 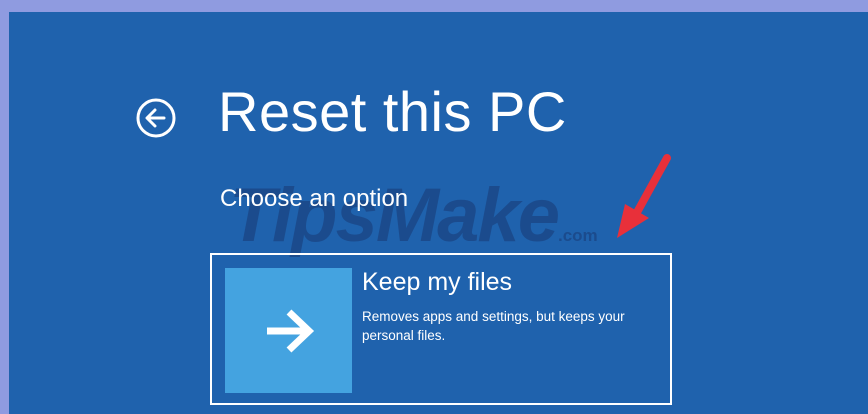 I want to click on page-subtitle: Choose an option, so click(x=314, y=198).